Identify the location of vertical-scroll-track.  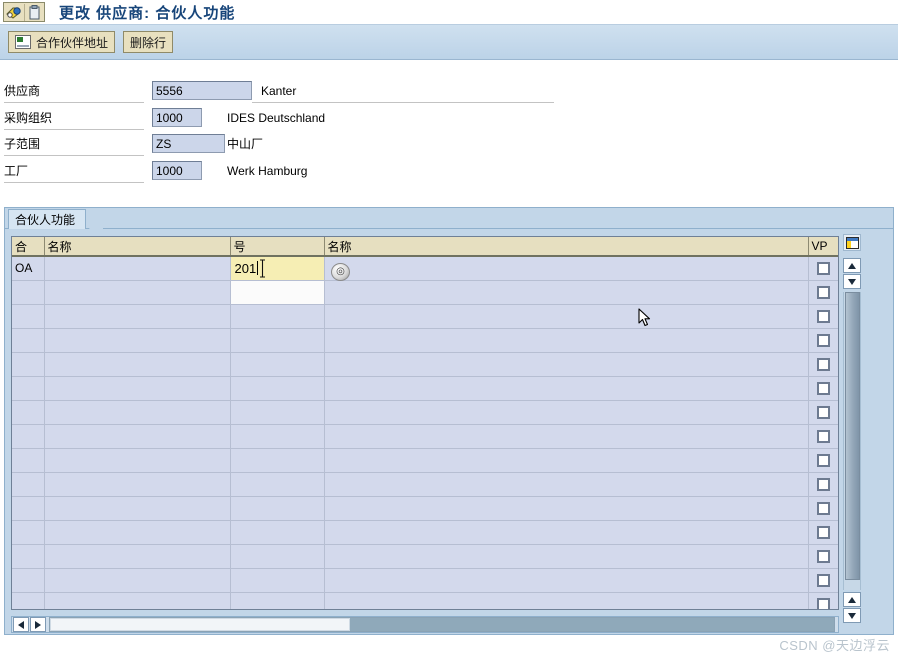
(852, 441).